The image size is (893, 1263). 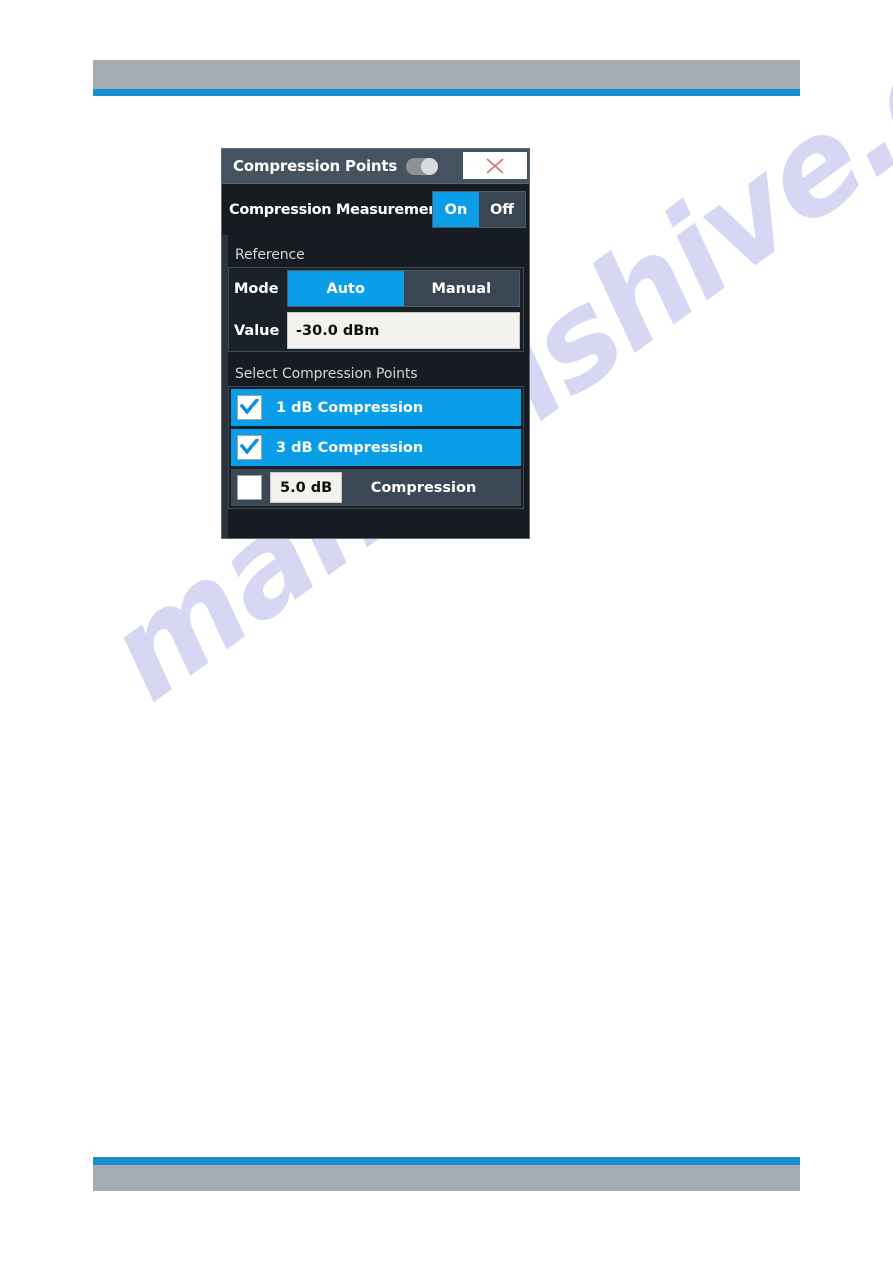 What do you see at coordinates (270, 255) in the screenshot?
I see `reference-section-label: Reference` at bounding box center [270, 255].